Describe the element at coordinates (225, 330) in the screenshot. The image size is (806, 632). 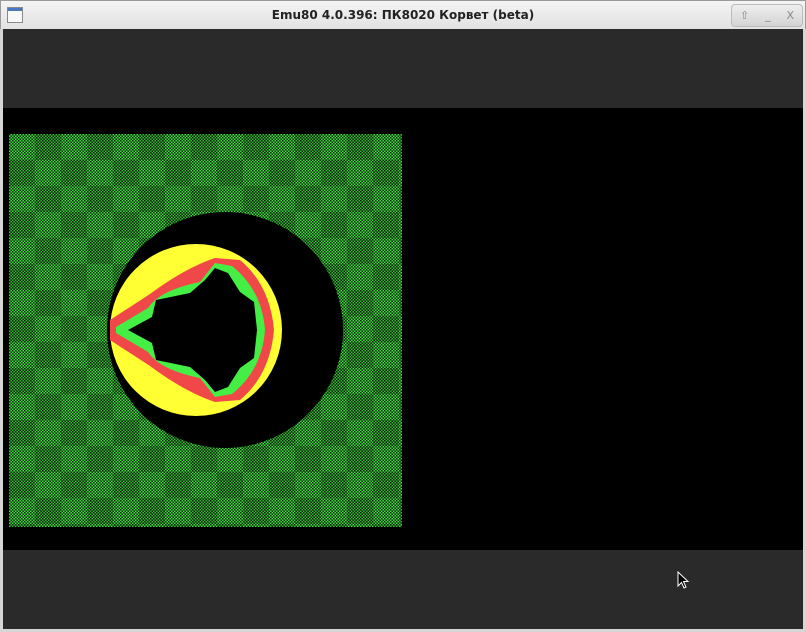
I see `mandelbrot-fractal` at that location.